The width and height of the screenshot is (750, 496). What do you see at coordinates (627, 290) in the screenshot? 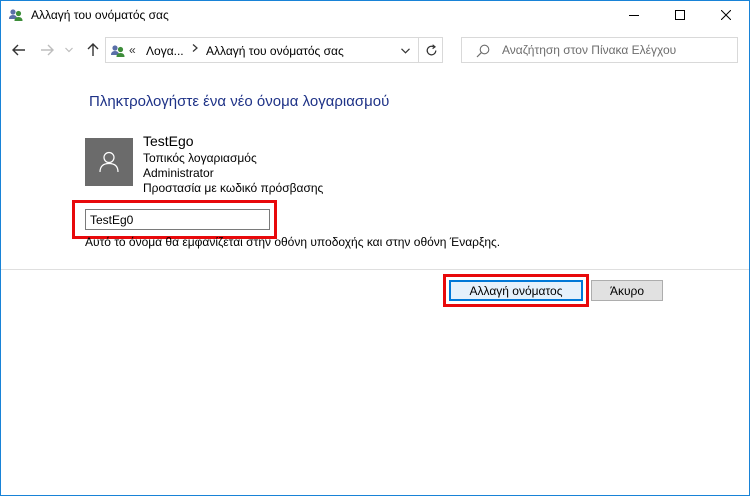
I see `cancel-button: Άκυρο` at bounding box center [627, 290].